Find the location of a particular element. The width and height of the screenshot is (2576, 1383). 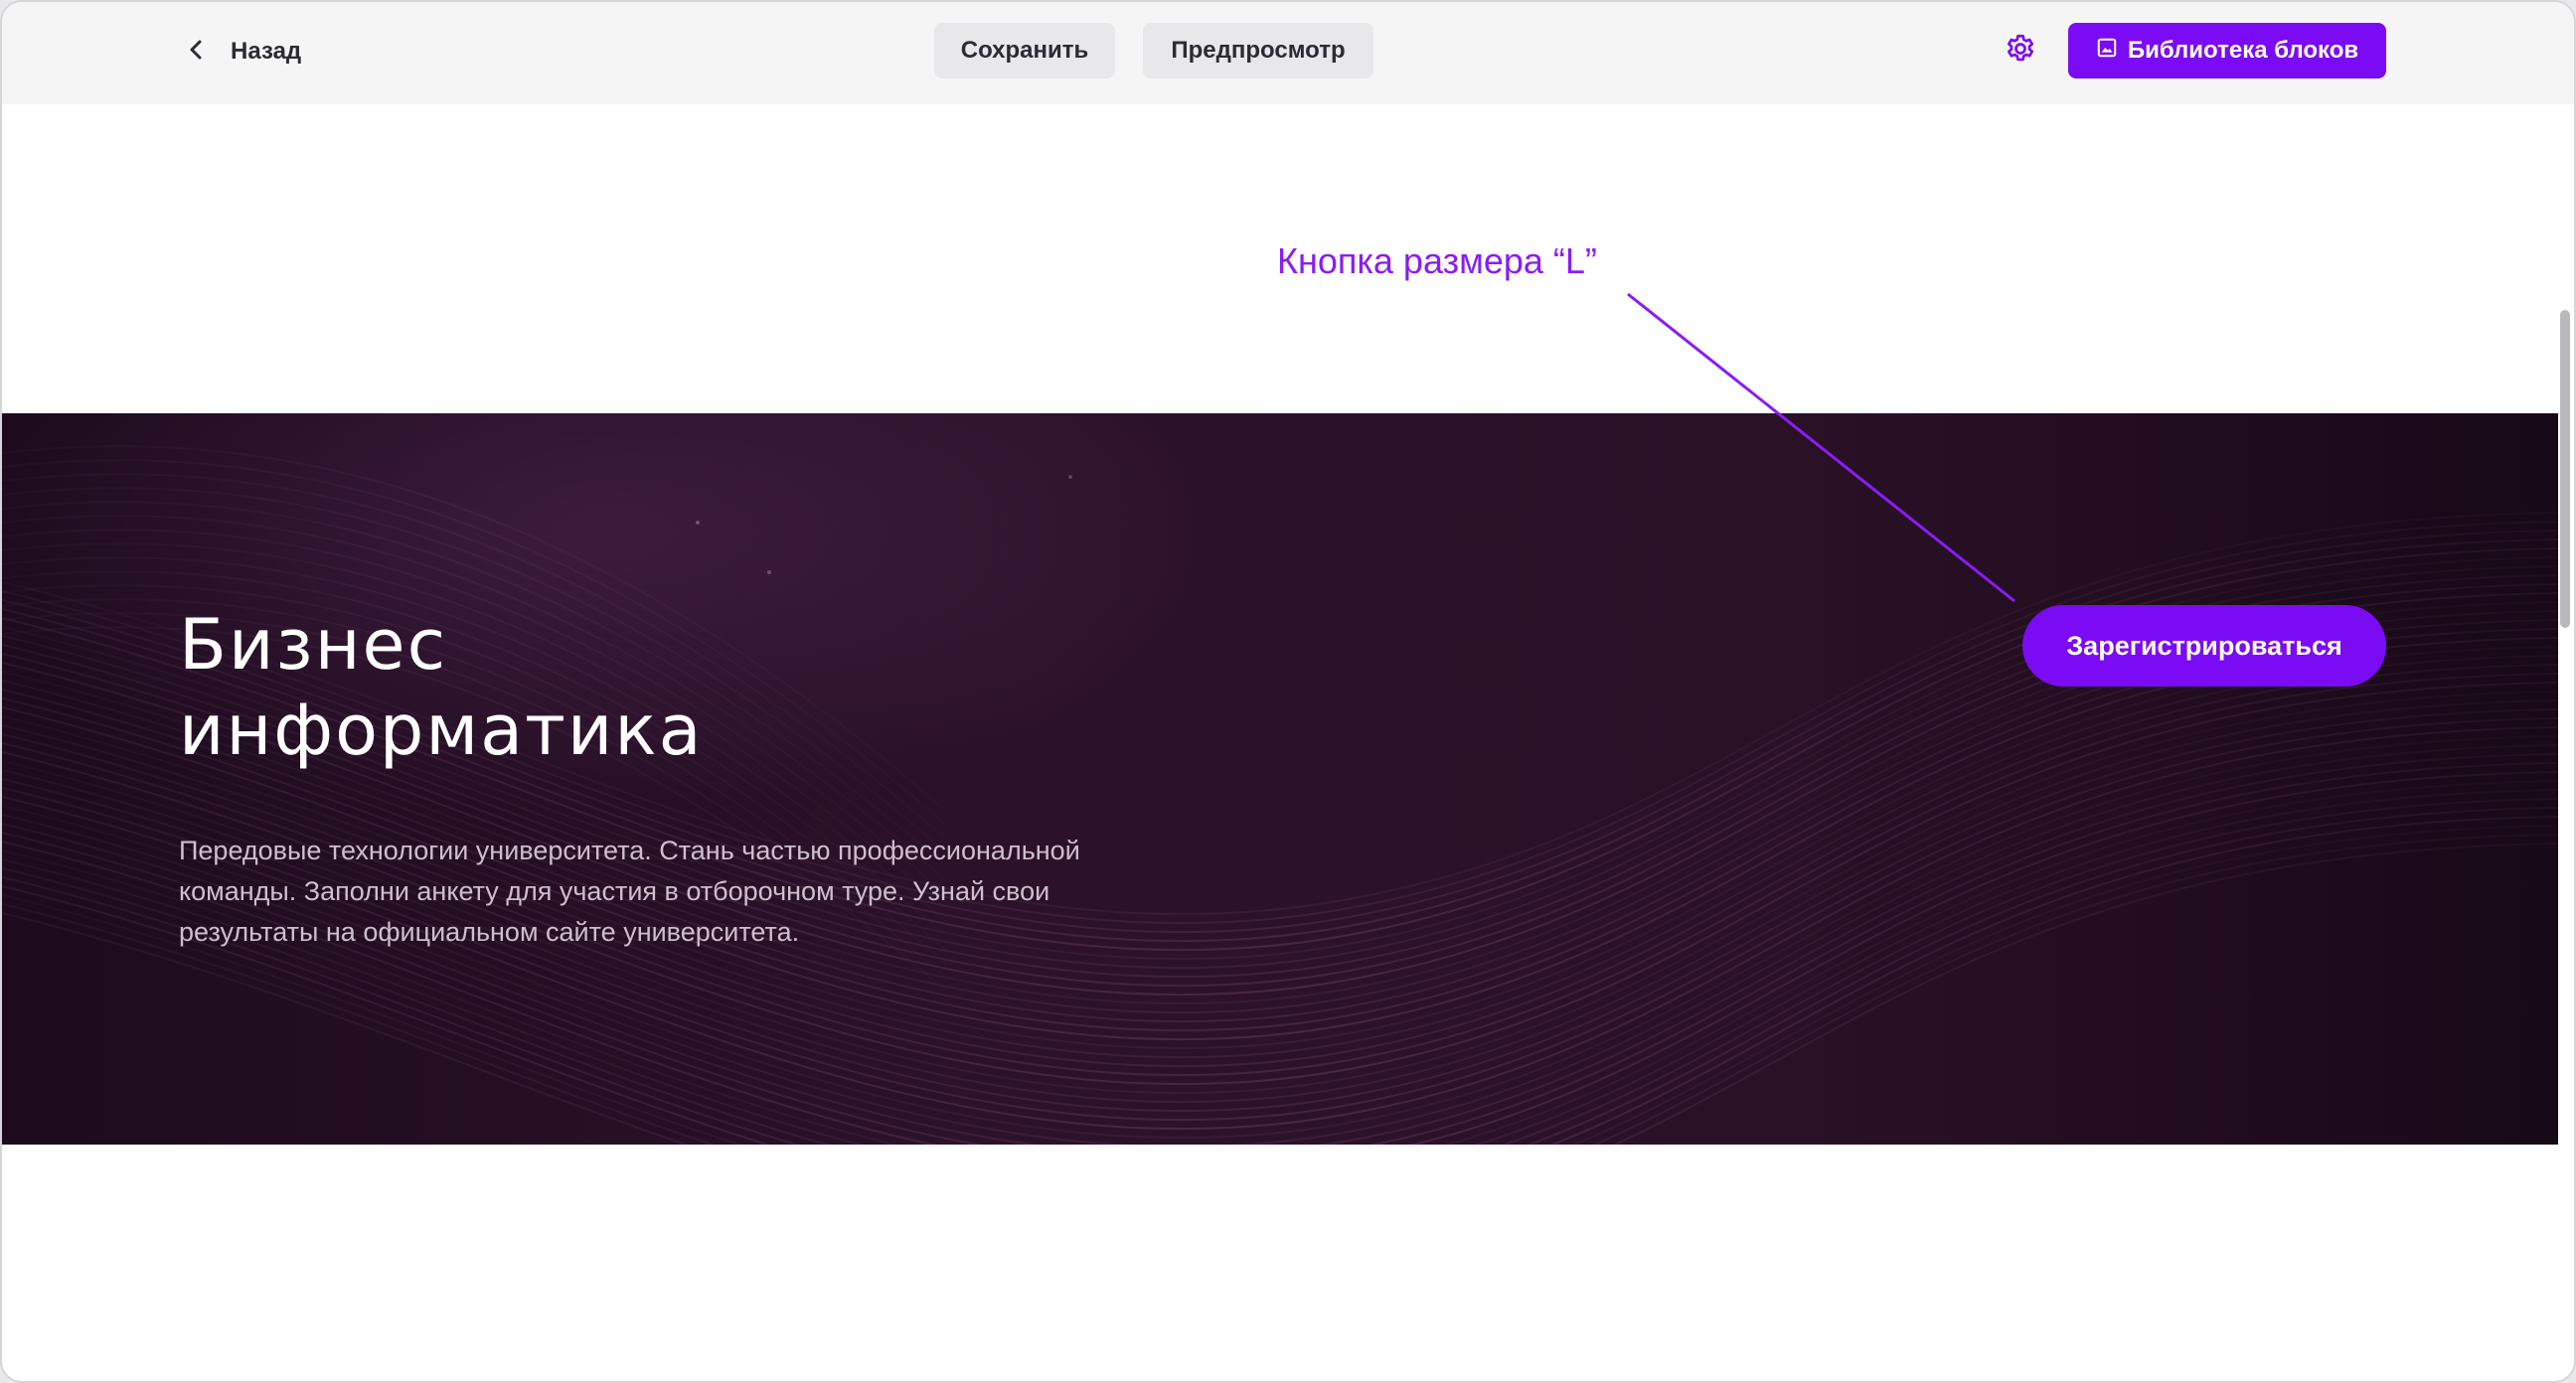

register-button: Зарегистрироваться is located at coordinates (2204, 646).